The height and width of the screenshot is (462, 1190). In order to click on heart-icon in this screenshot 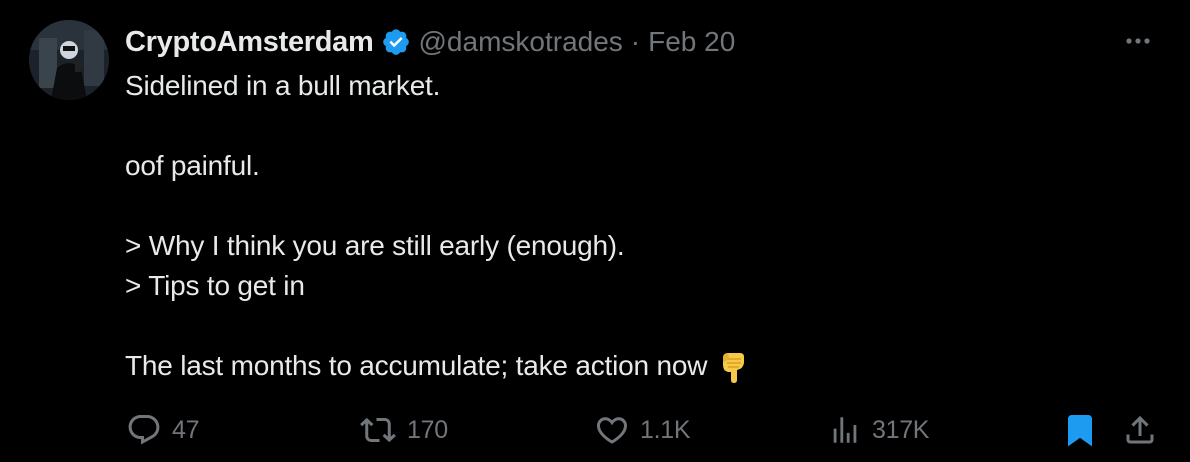, I will do `click(612, 430)`.